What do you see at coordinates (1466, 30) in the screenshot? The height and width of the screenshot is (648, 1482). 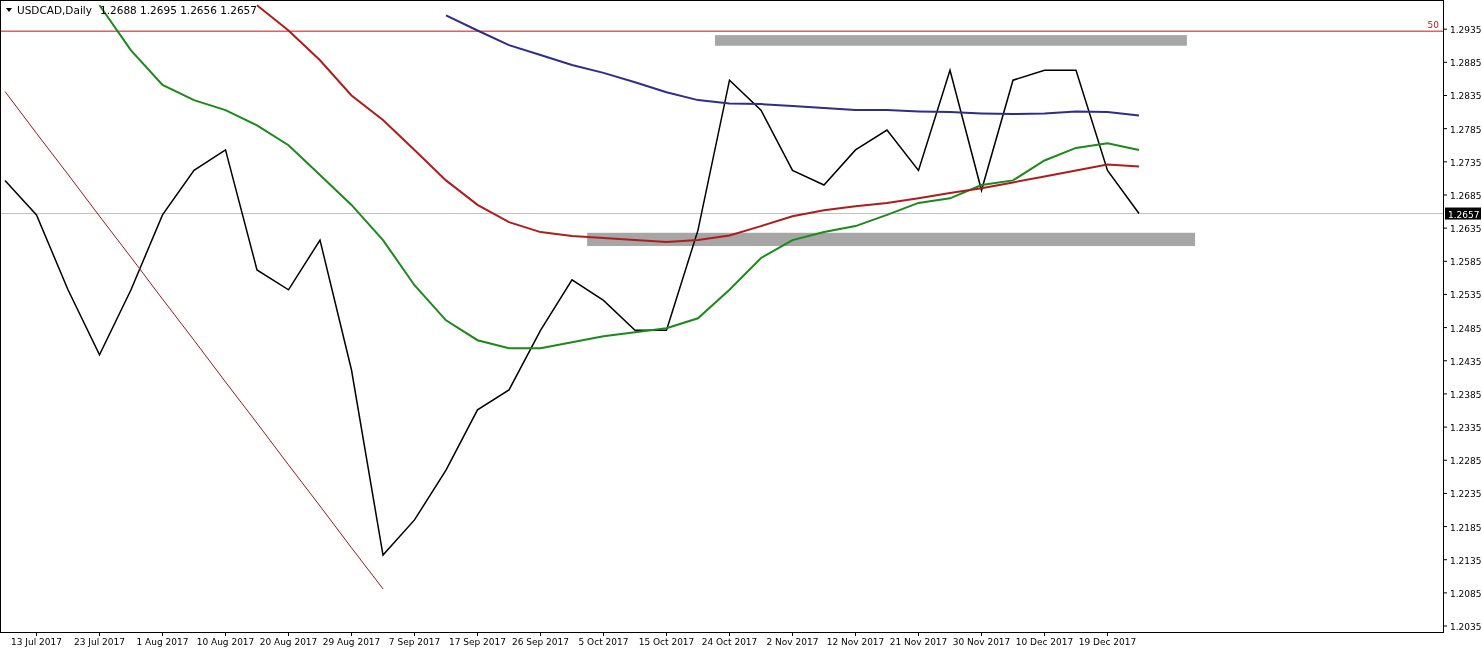 I see `y-axis-label: 1.2935` at bounding box center [1466, 30].